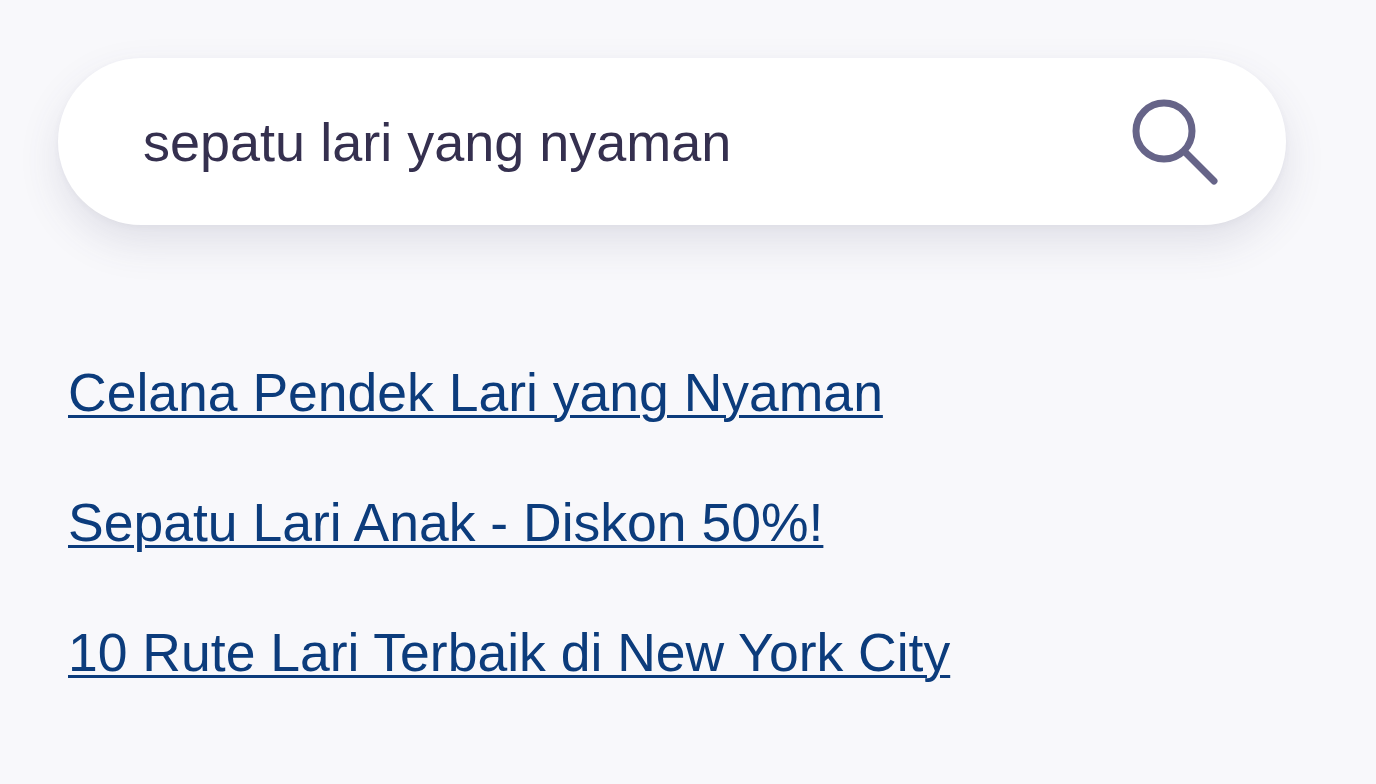 The height and width of the screenshot is (784, 1376). I want to click on result-link: Celana Pendek Lari yang Nyaman, so click(475, 393).